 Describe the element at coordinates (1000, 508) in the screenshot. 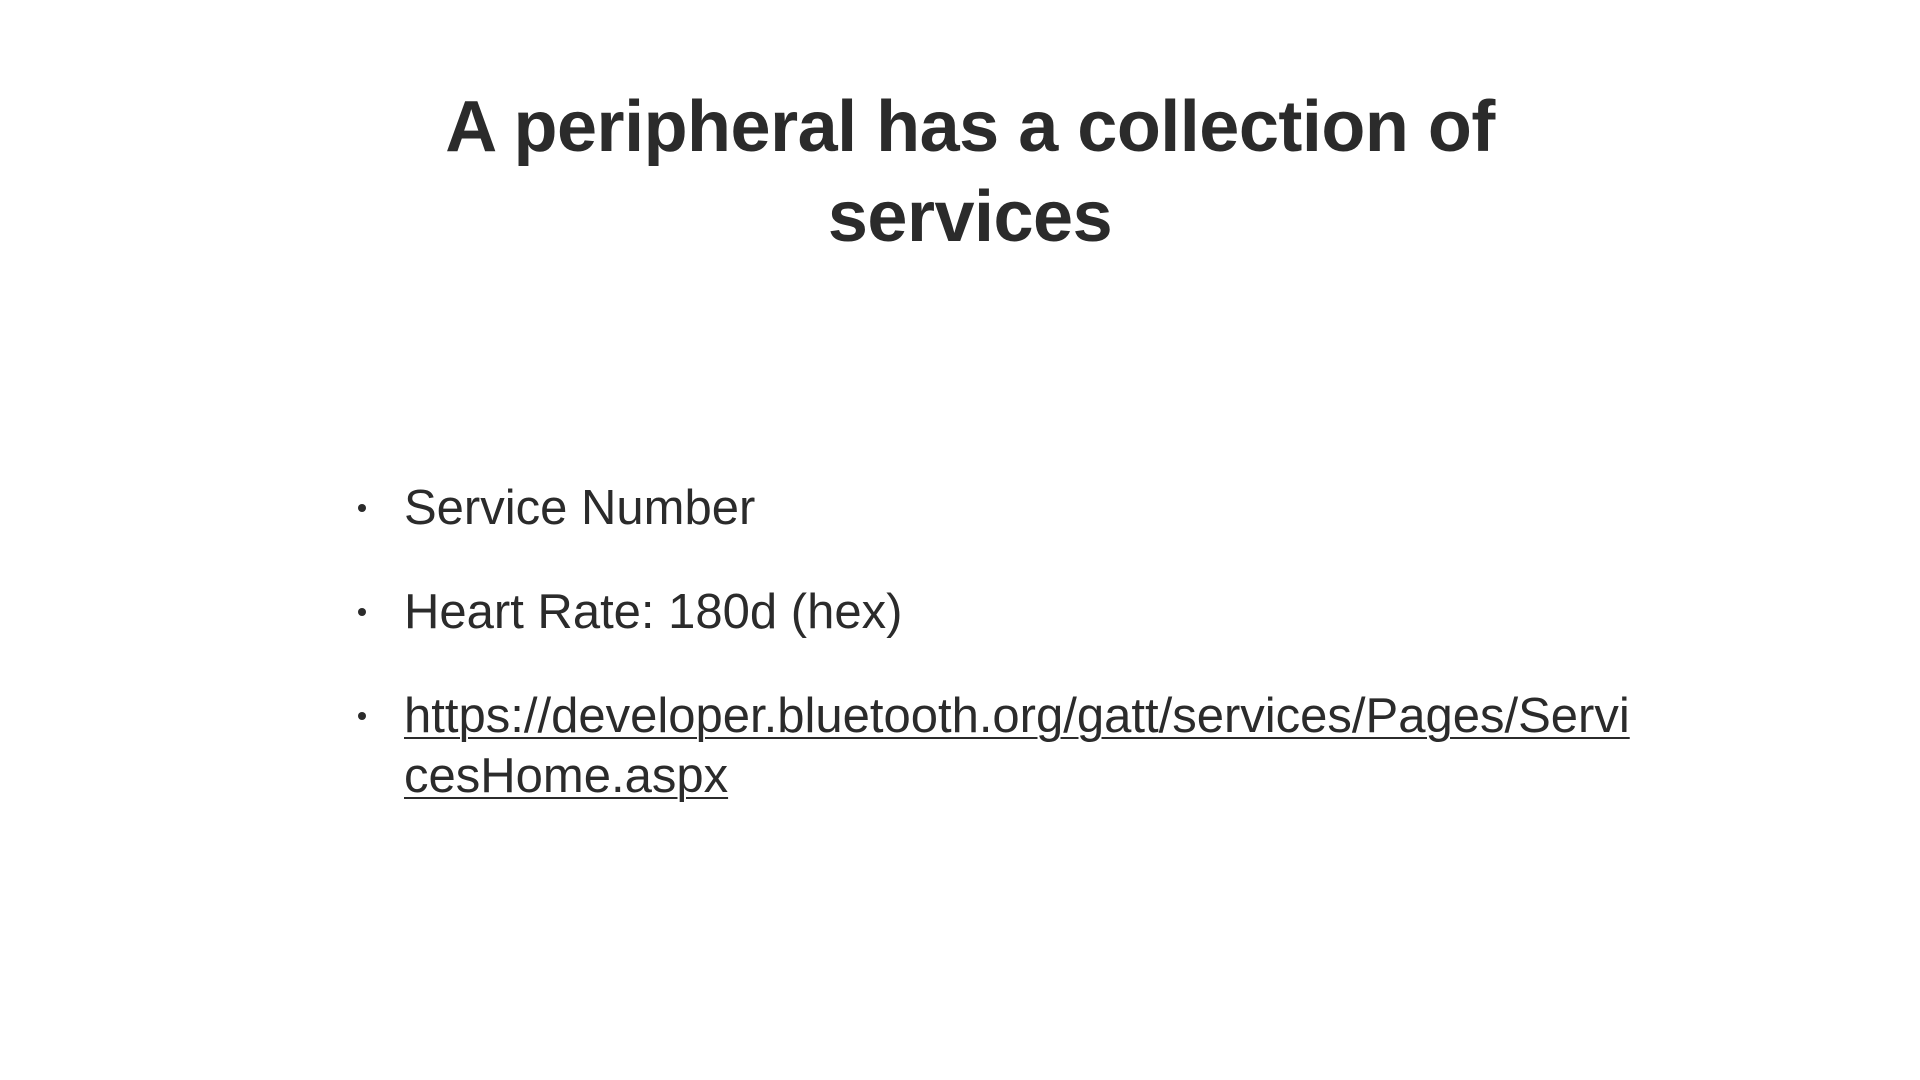

I see `bullet-item-service-number: Service Number` at that location.